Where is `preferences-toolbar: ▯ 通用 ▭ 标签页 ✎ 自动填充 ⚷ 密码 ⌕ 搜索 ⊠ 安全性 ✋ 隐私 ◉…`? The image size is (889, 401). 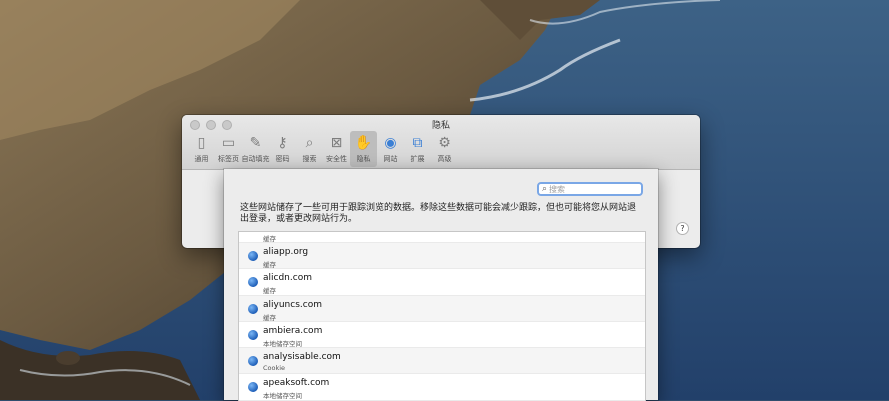 preferences-toolbar: ▯ 通用 ▭ 标签页 ✎ 自动填充 ⚷ 密码 ⌕ 搜索 ⊠ 安全性 ✋ 隐私 ◉… is located at coordinates (323, 149).